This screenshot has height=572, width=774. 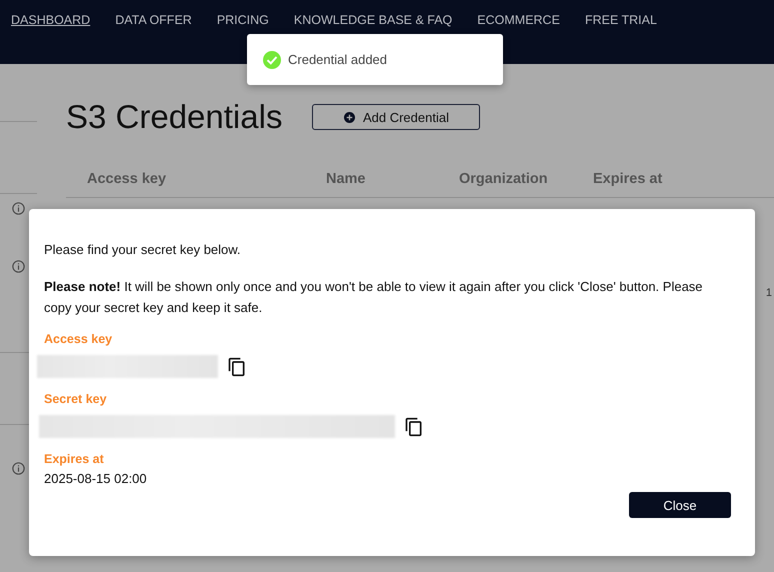 What do you see at coordinates (396, 117) in the screenshot?
I see `add-credential-button: Add Credential` at bounding box center [396, 117].